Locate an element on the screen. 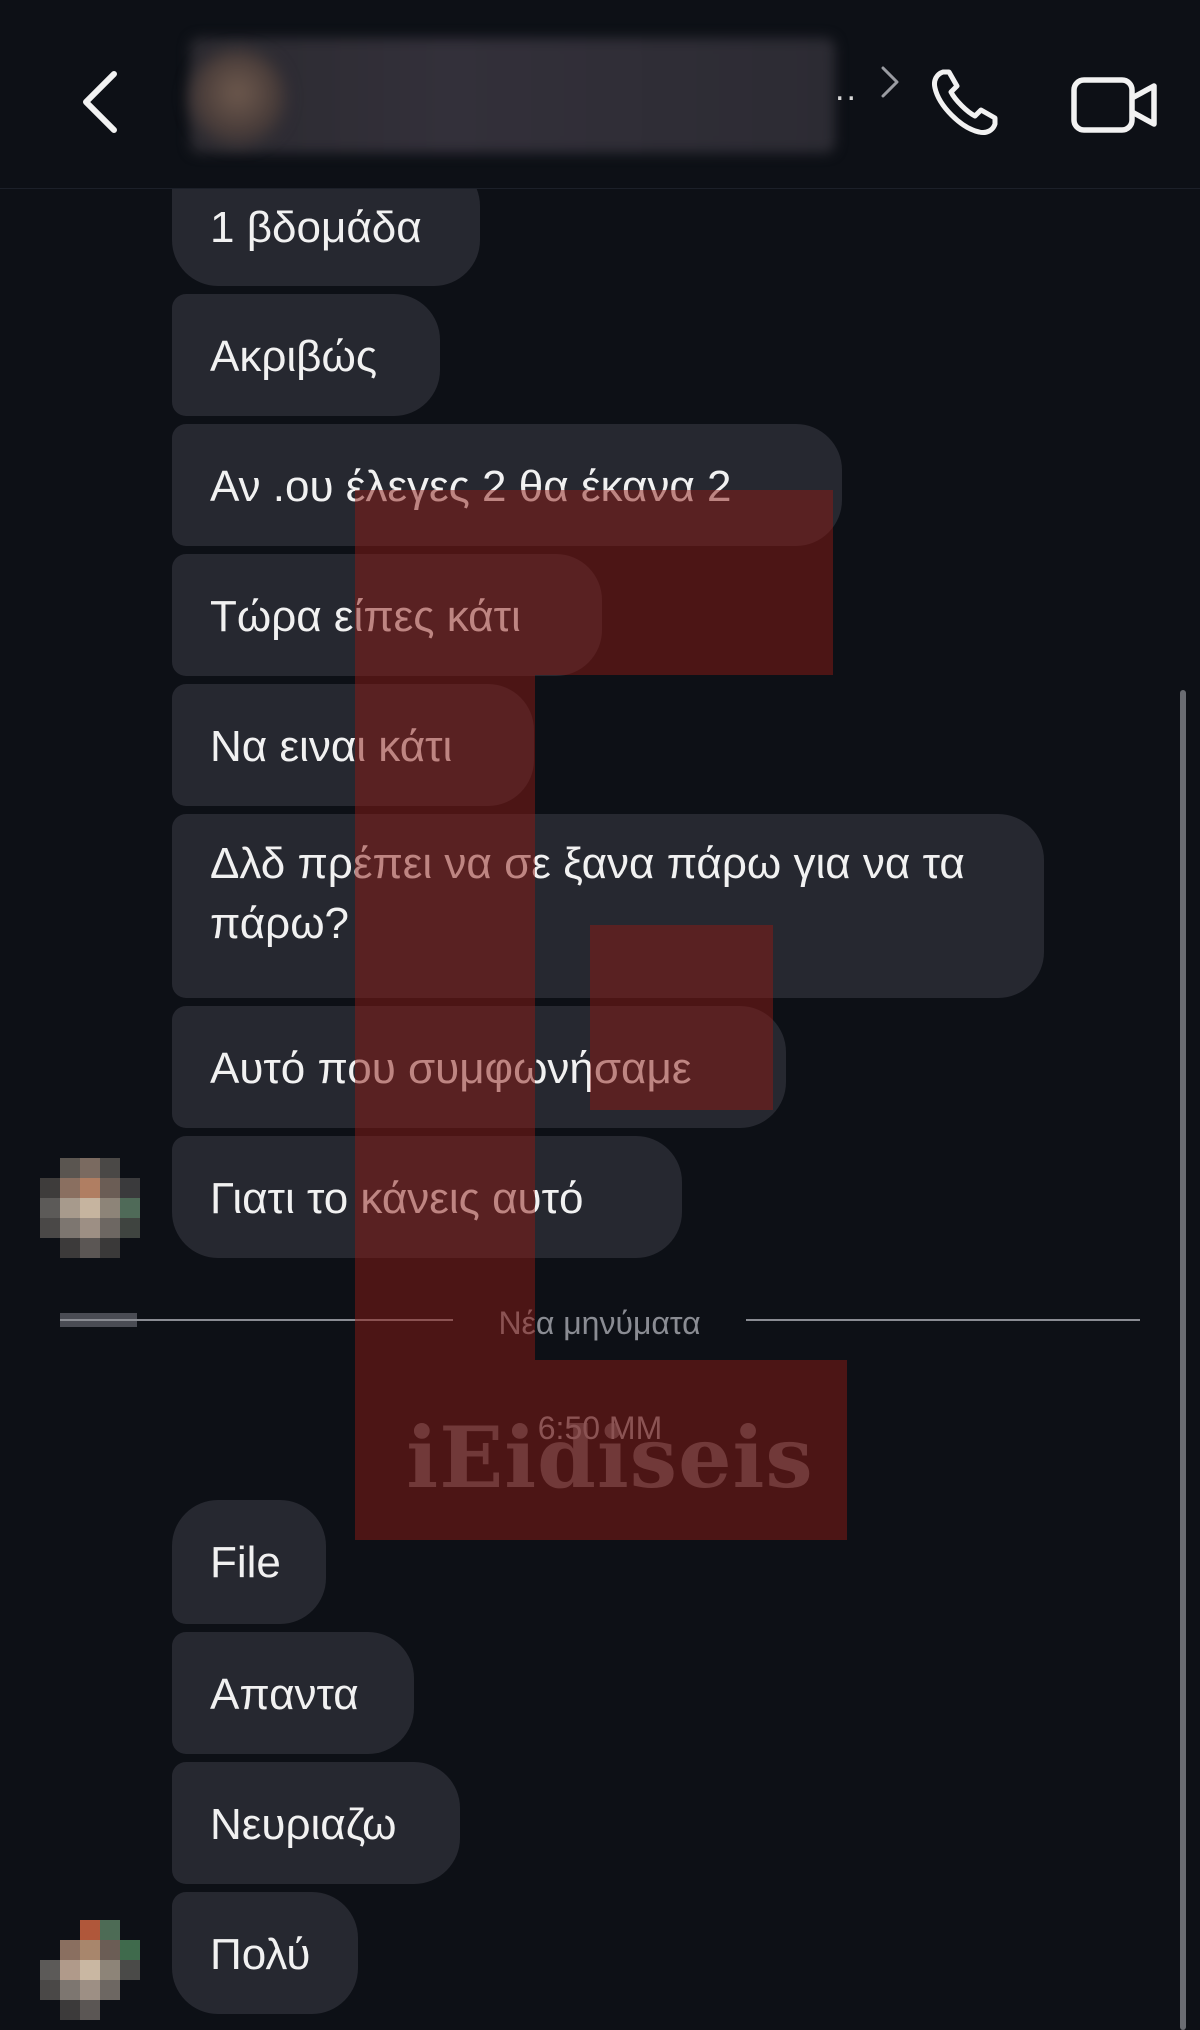  new-messages-divider: Νέα μηνύματα is located at coordinates (600, 1323).